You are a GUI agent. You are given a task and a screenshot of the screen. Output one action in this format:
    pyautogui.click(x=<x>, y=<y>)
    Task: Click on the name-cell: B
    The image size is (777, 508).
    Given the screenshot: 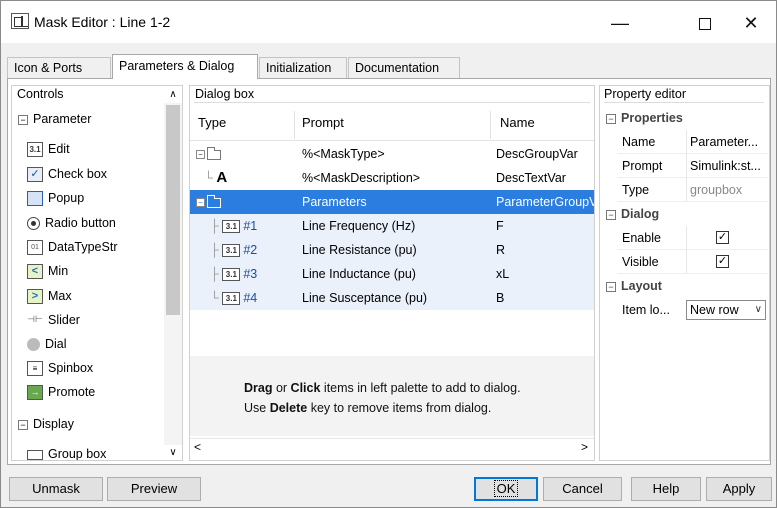 What is the action you would take?
    pyautogui.click(x=500, y=298)
    